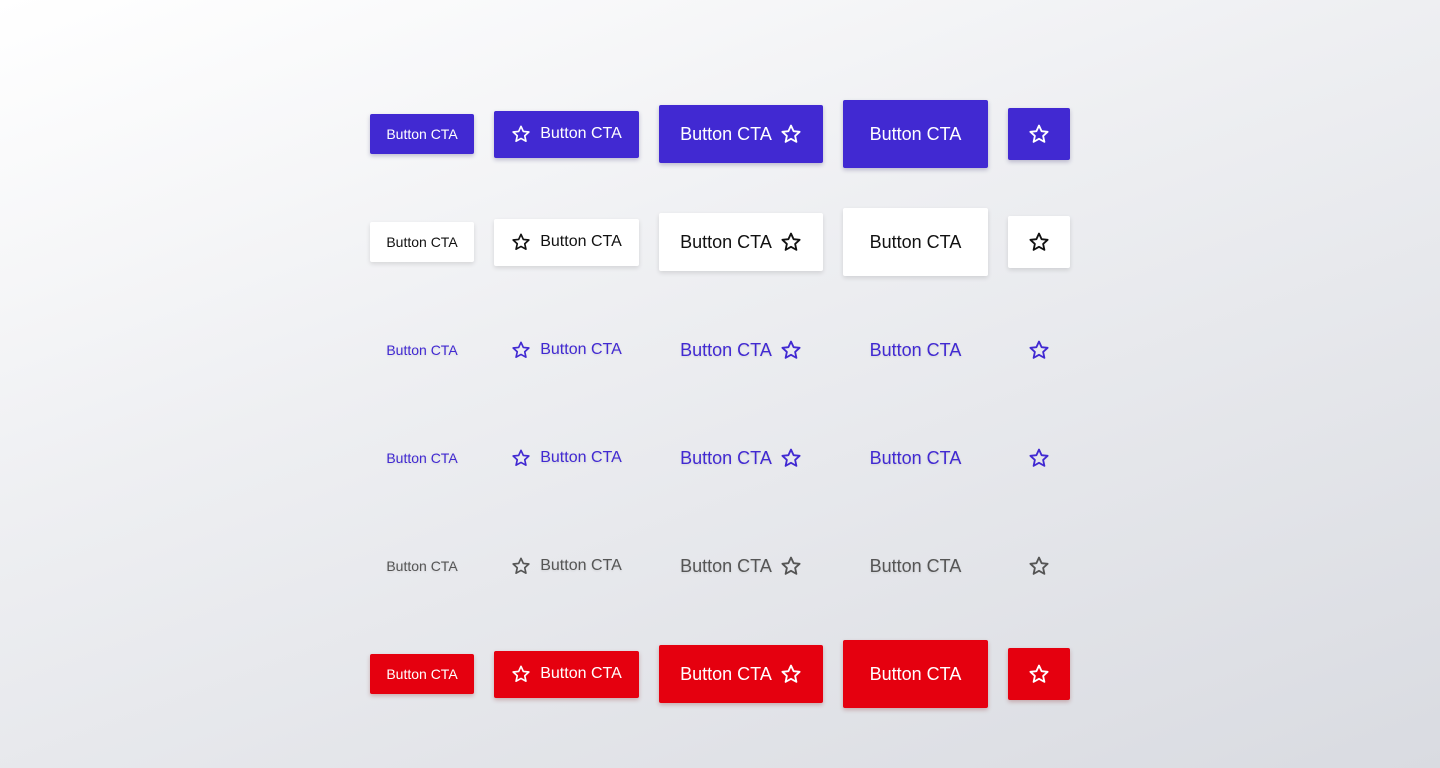 The width and height of the screenshot is (1440, 768). I want to click on ghost-button-icon-left: Button CTA, so click(566, 350).